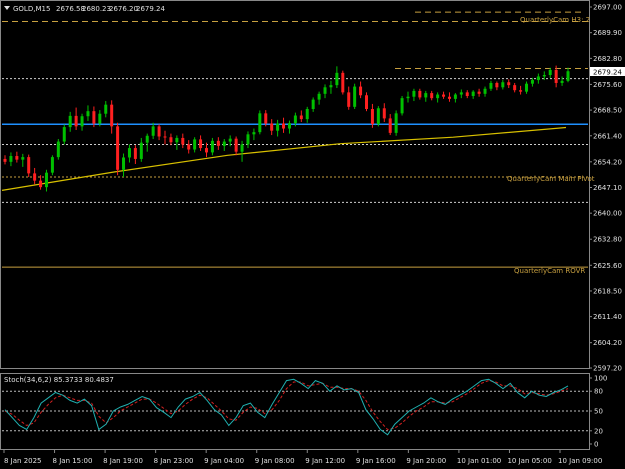 The image size is (625, 469). What do you see at coordinates (275, 461) in the screenshot?
I see `time-tick-label: 9 Jan 08:00` at bounding box center [275, 461].